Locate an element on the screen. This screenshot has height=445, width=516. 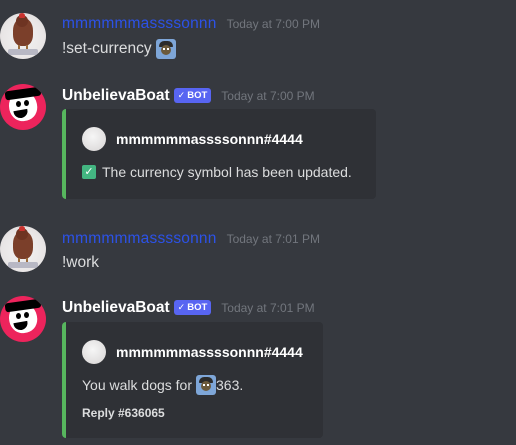
embed-description-amount: 363. is located at coordinates (230, 385).